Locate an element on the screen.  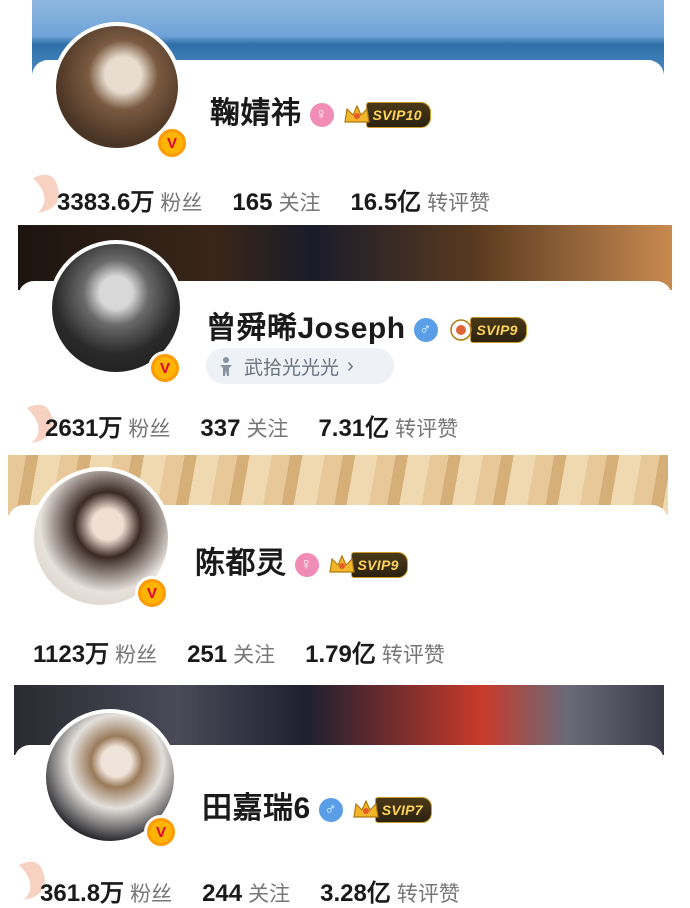
stats-row: 2631万 粉丝 337 关注 7.31亿 转评赞 is located at coordinates (266, 425).